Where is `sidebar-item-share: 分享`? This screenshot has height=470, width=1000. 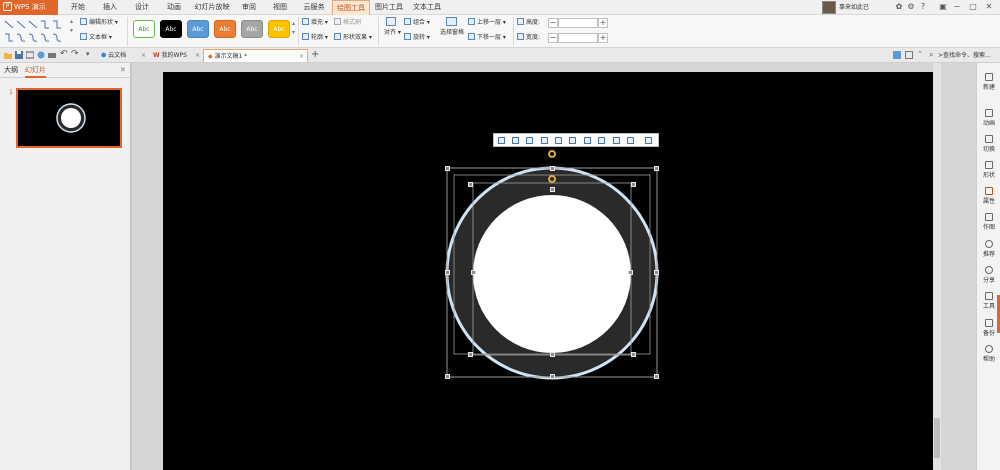 sidebar-item-share: 分享 is located at coordinates (988, 275).